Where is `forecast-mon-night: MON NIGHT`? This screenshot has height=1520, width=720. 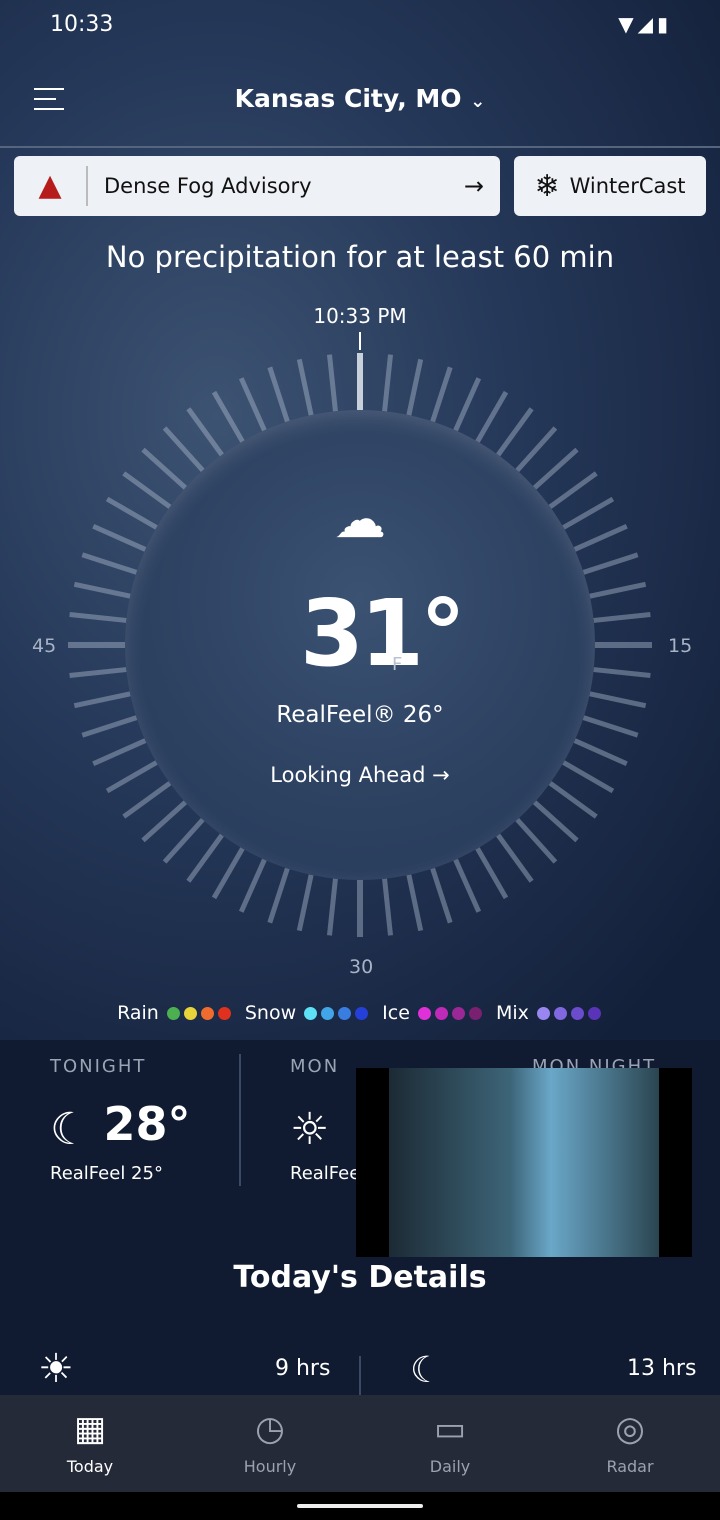 forecast-mon-night: MON NIGHT is located at coordinates (594, 1062).